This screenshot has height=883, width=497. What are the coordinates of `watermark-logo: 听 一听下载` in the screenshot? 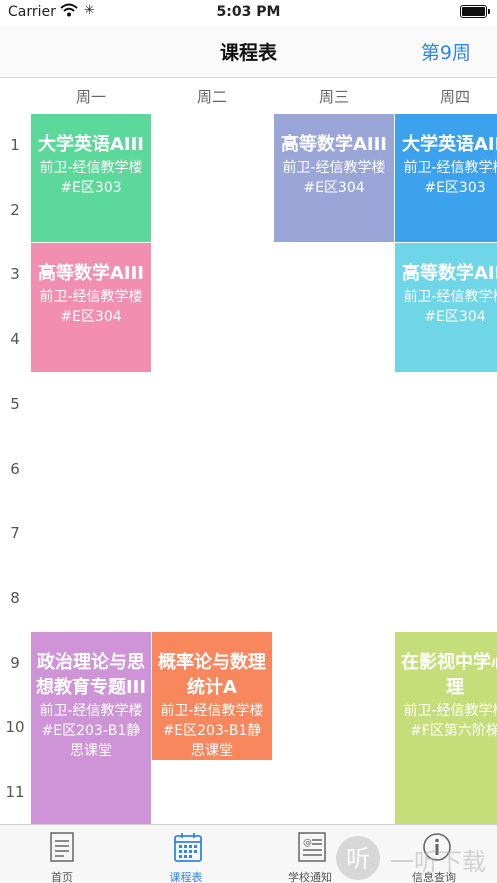 It's located at (414, 857).